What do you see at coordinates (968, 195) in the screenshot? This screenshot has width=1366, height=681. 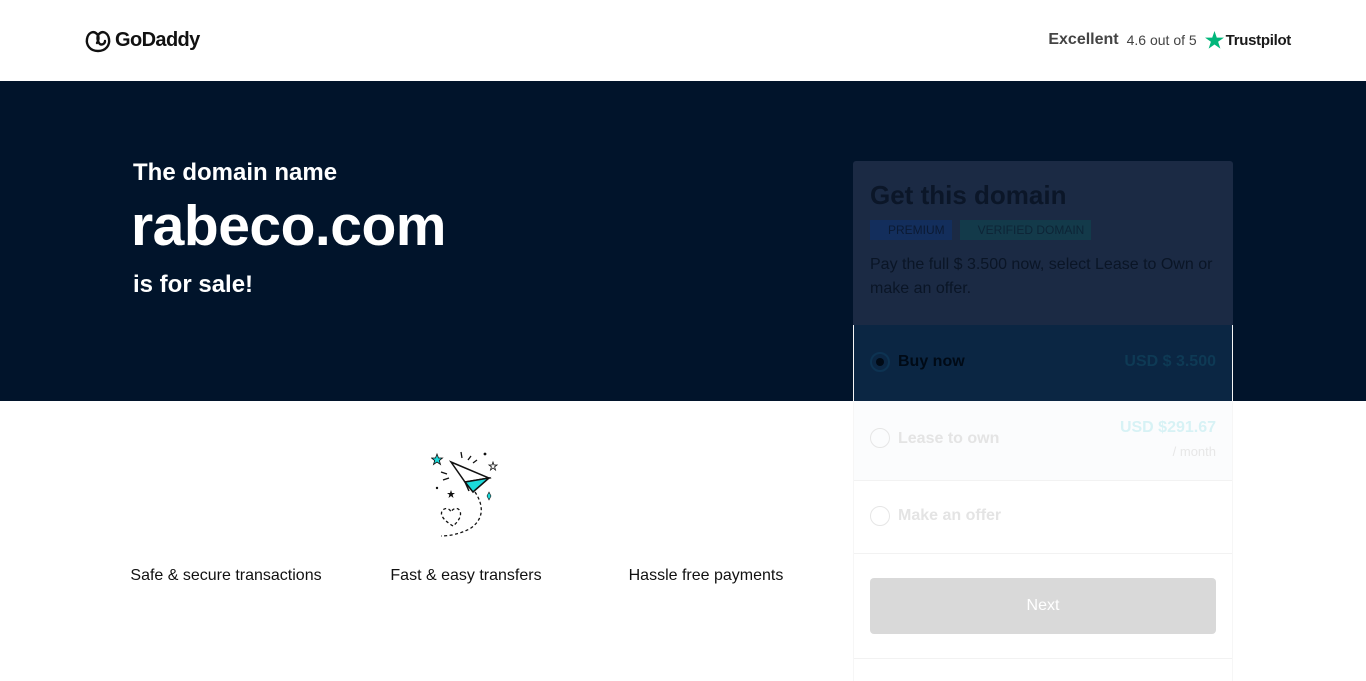 I see `card-title: Get this domain` at bounding box center [968, 195].